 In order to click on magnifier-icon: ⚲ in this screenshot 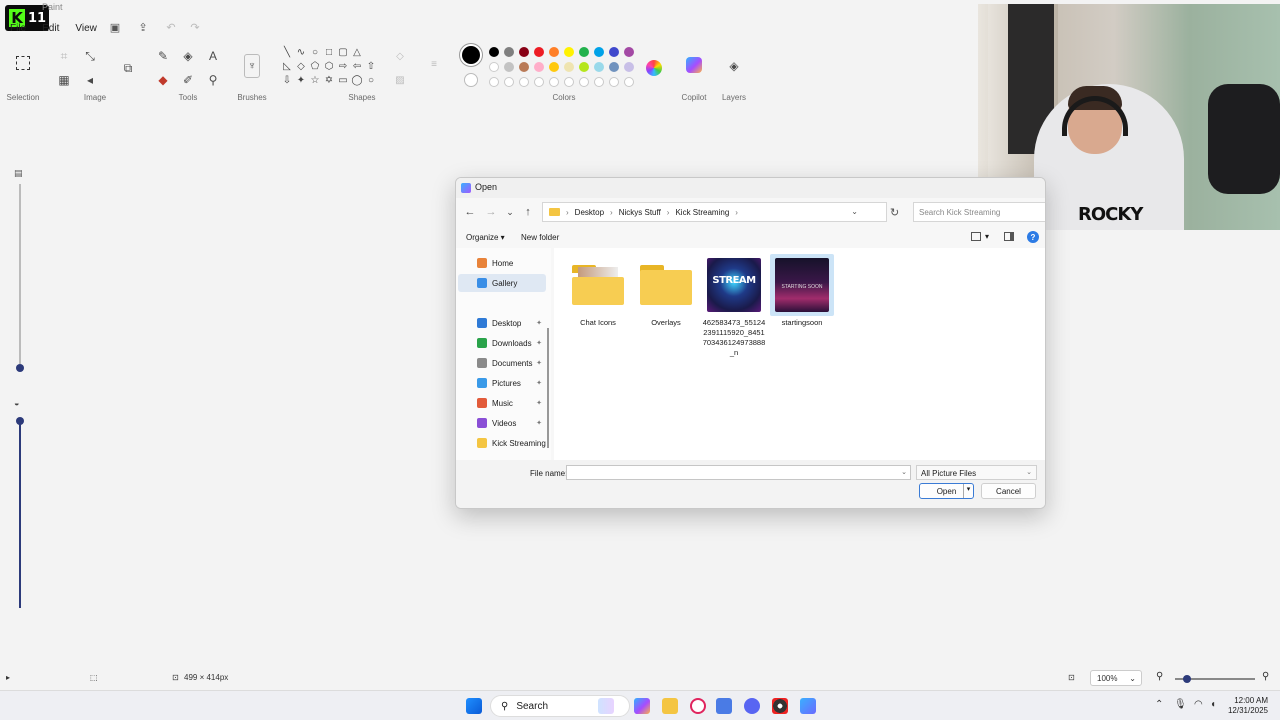, I will do `click(213, 80)`.